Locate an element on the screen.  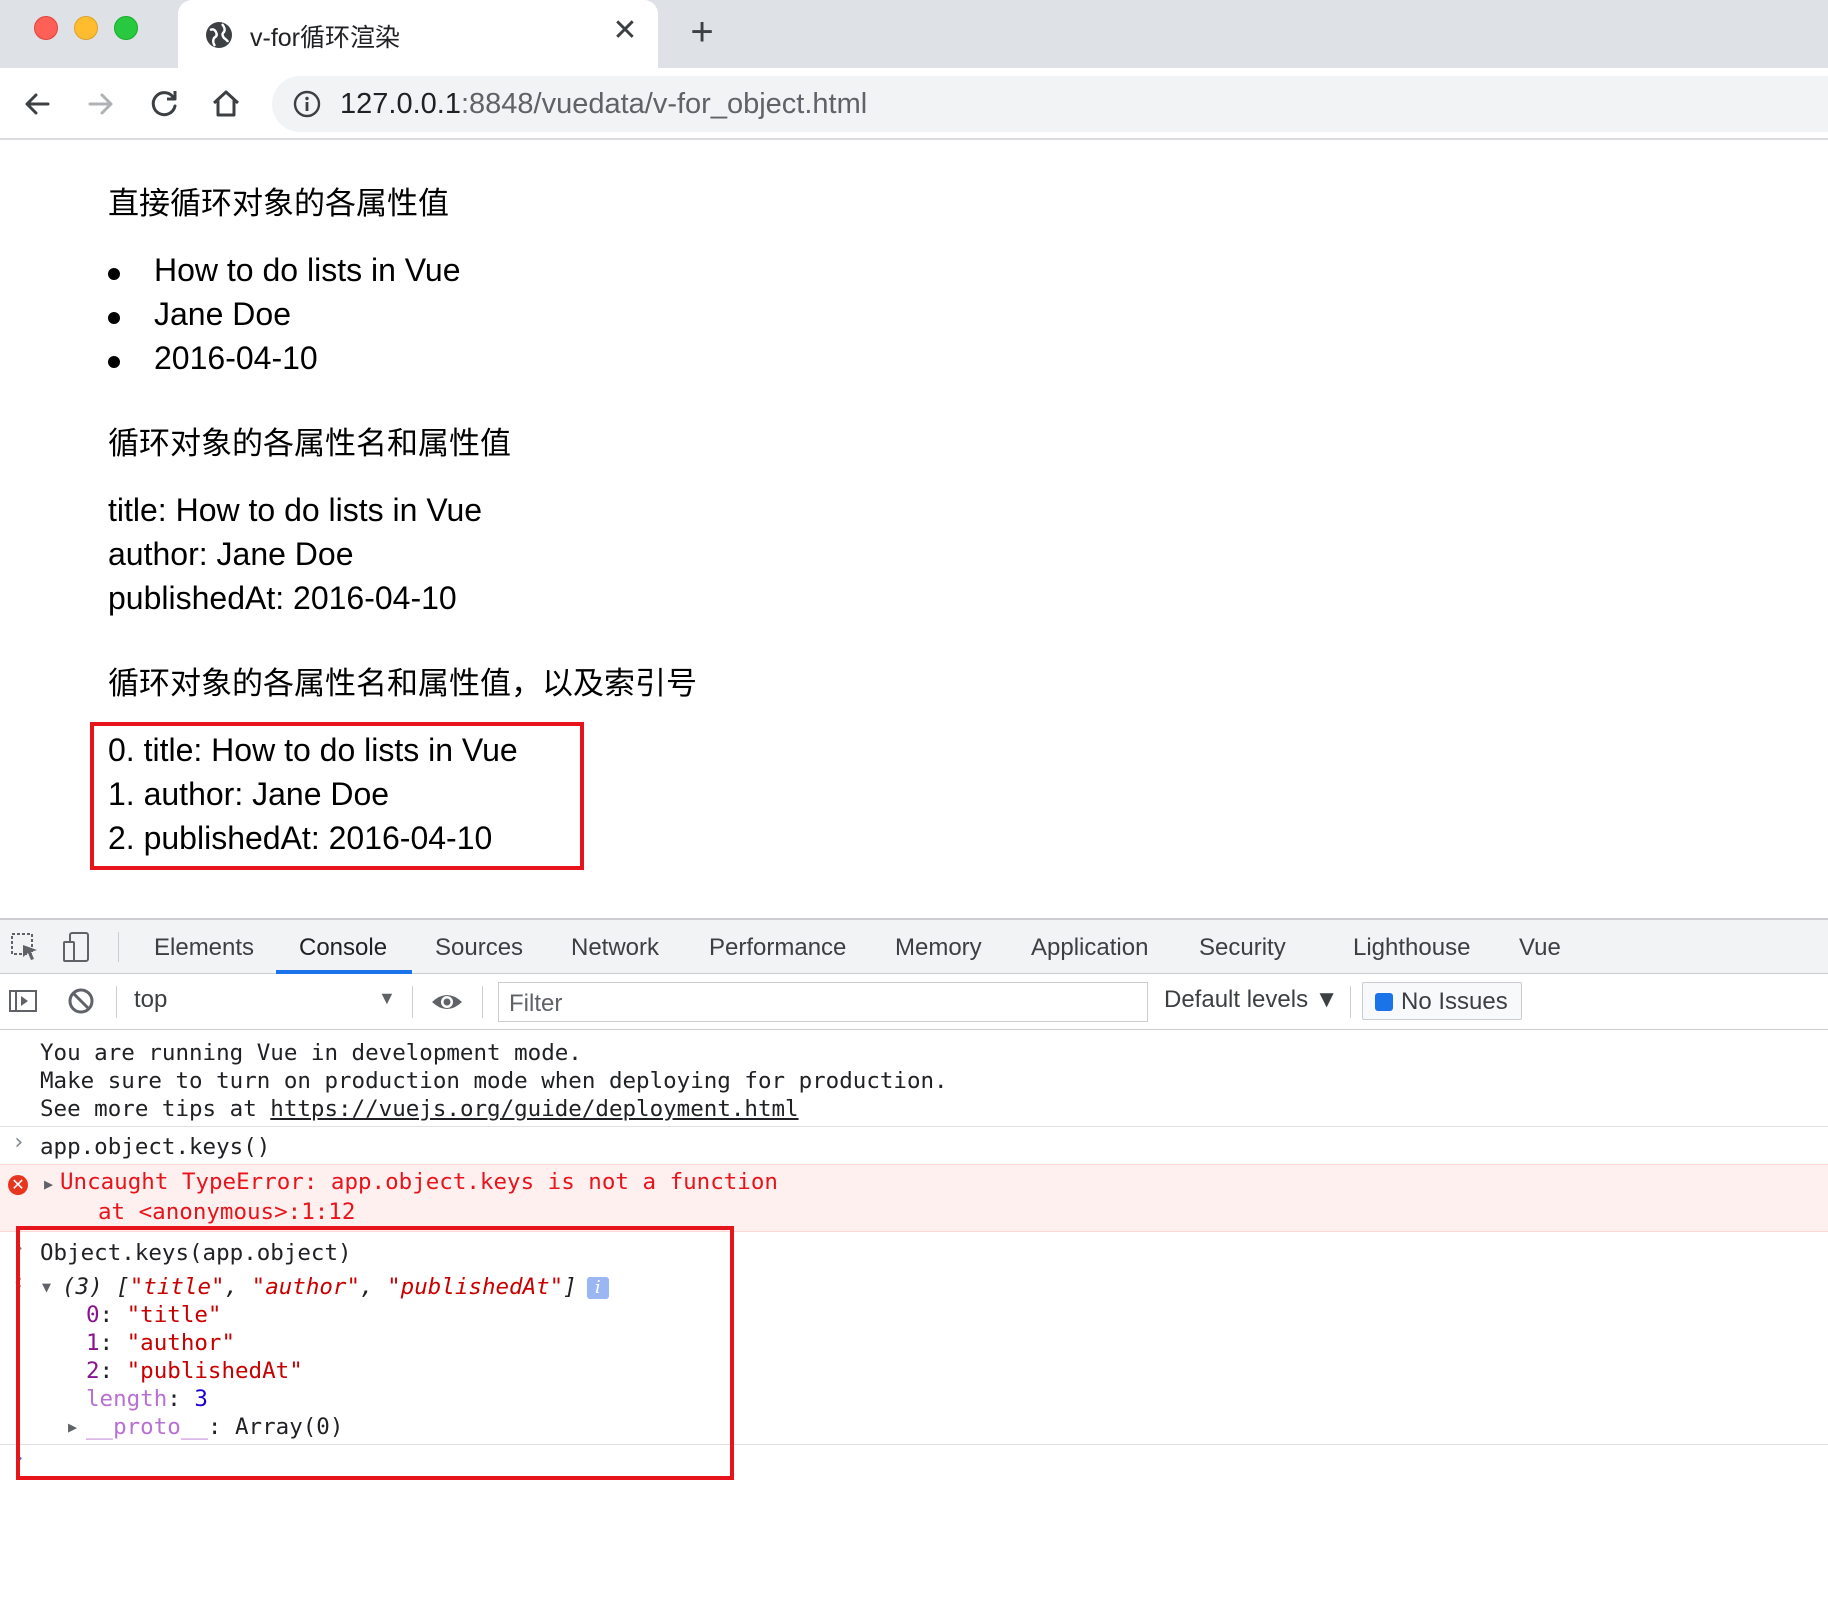
forward-icon is located at coordinates (100, 104).